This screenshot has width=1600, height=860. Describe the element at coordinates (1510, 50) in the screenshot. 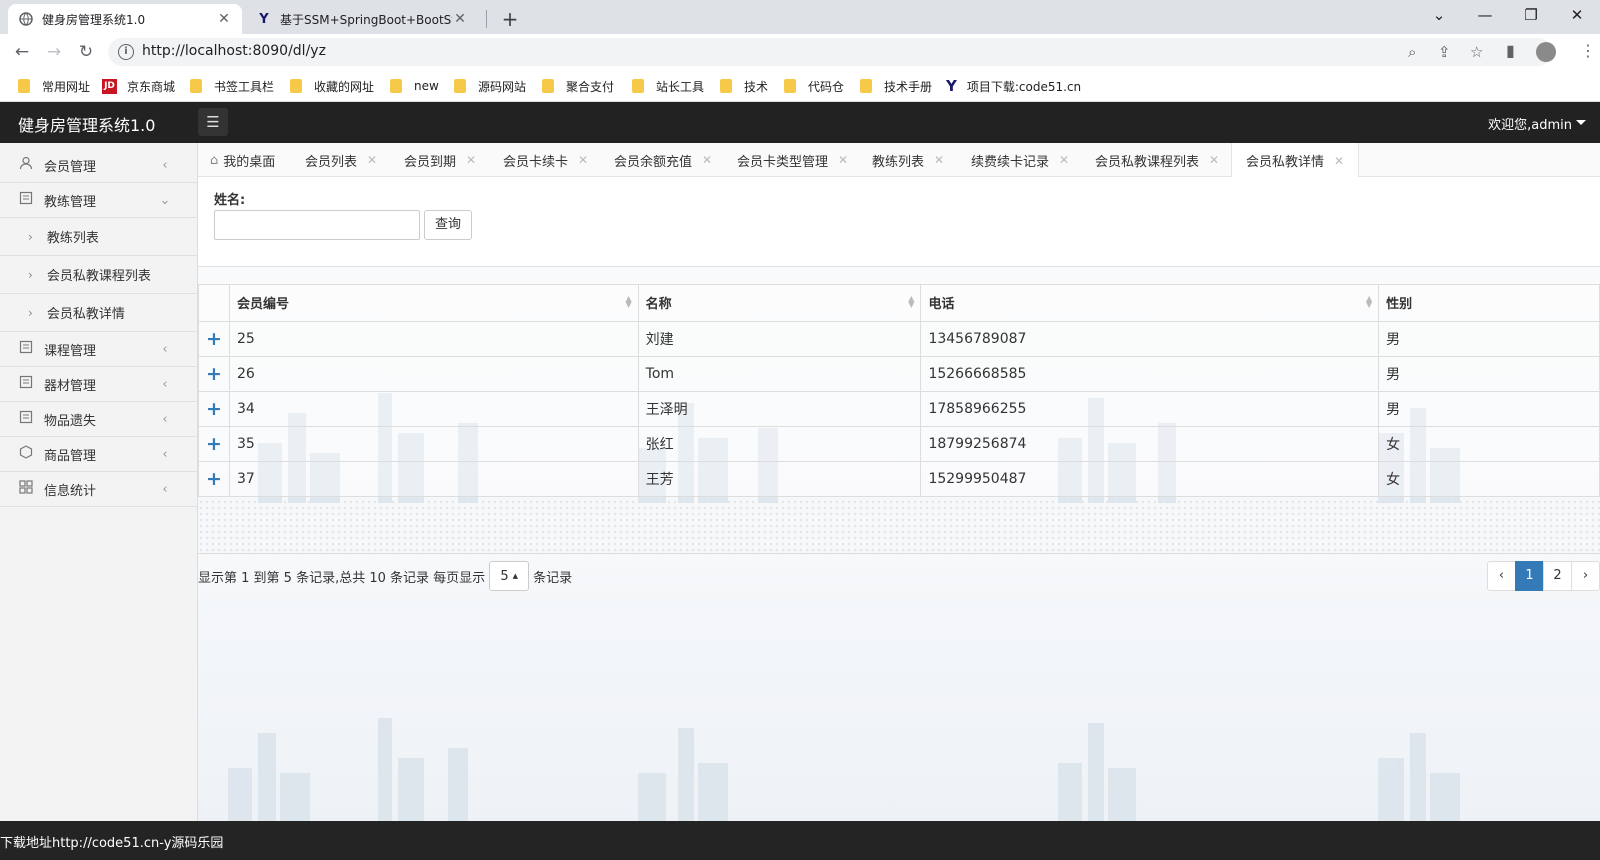

I see `side-panel-icon: ▮` at that location.